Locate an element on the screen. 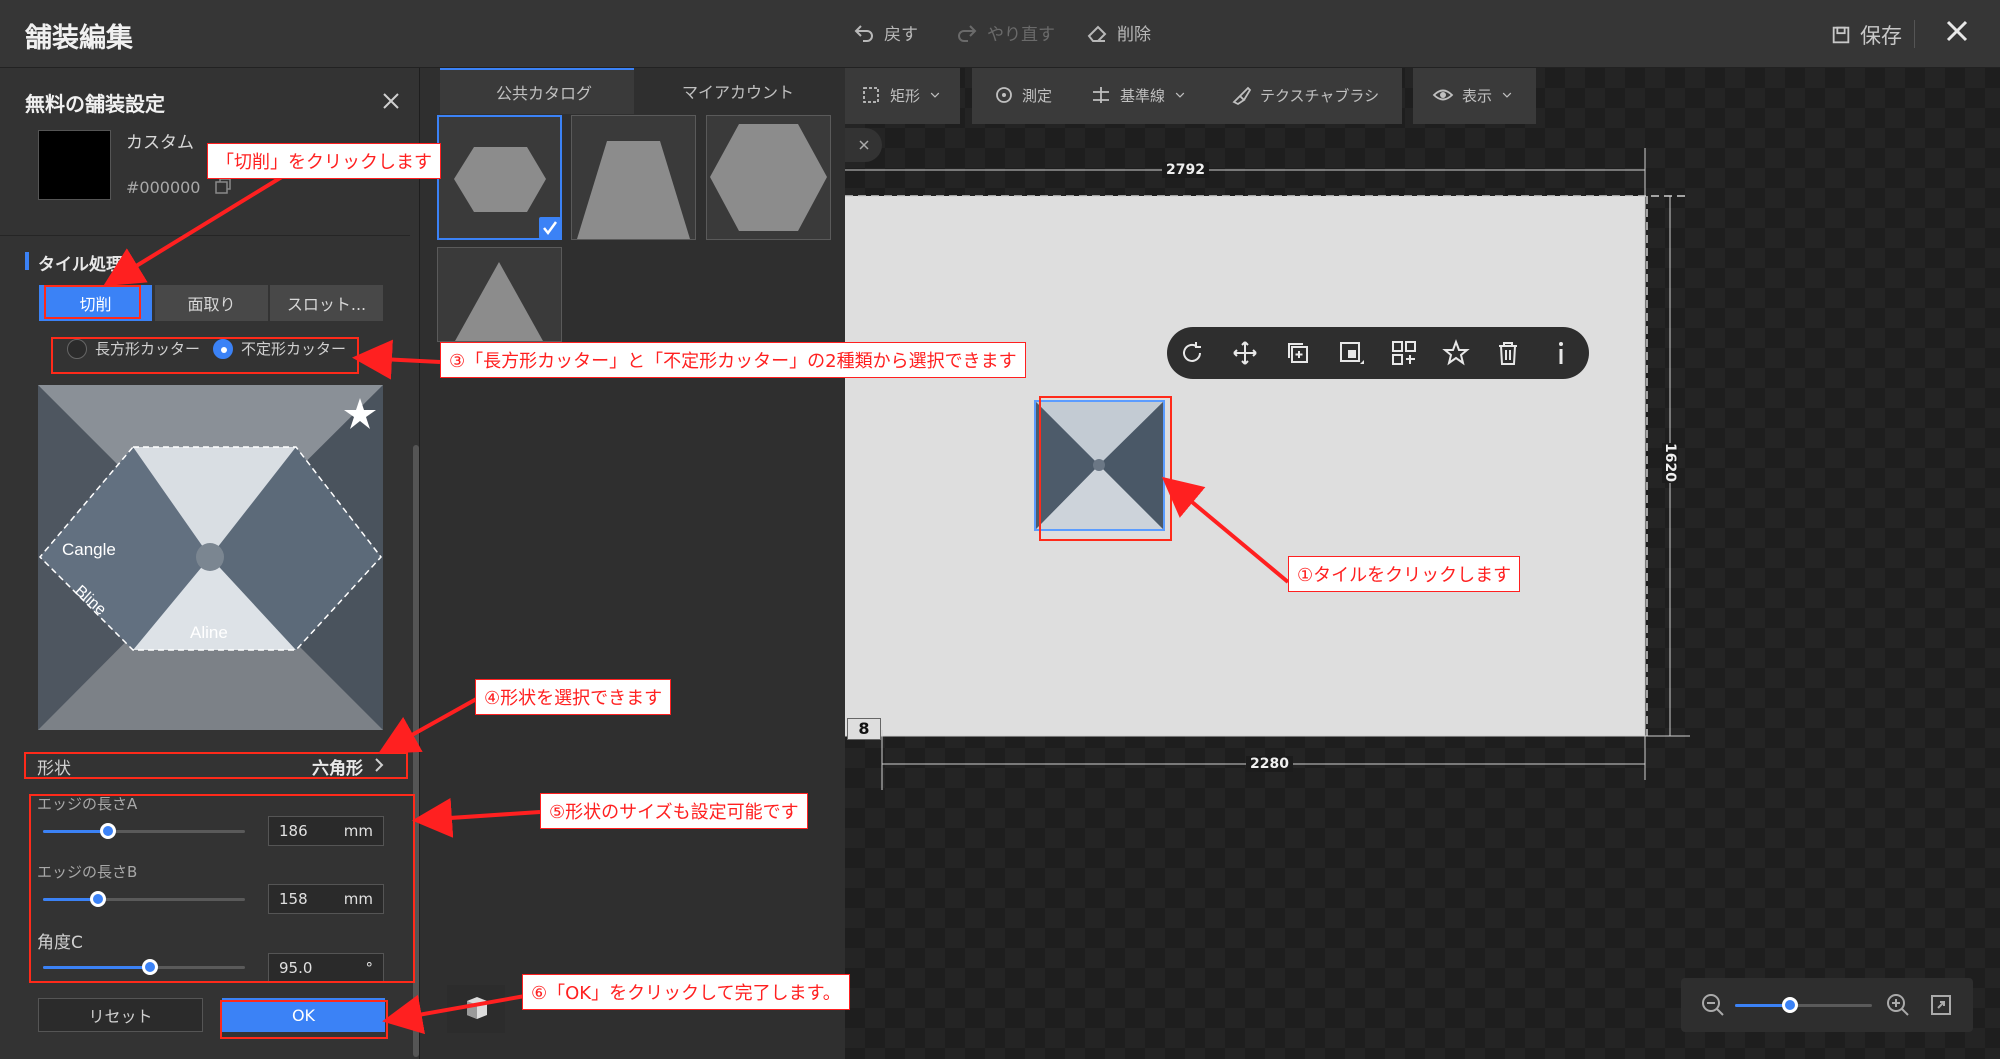 The height and width of the screenshot is (1059, 2000). annotation-step1: ①タイルをクリックします is located at coordinates (1404, 574).